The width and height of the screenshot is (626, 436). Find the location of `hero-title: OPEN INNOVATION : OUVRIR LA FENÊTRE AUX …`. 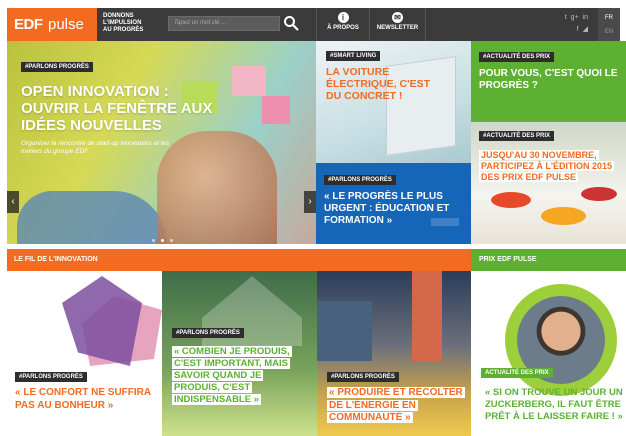

hero-title: OPEN INNOVATION : OUVRIR LA FENÊTRE AUX … is located at coordinates (121, 108).